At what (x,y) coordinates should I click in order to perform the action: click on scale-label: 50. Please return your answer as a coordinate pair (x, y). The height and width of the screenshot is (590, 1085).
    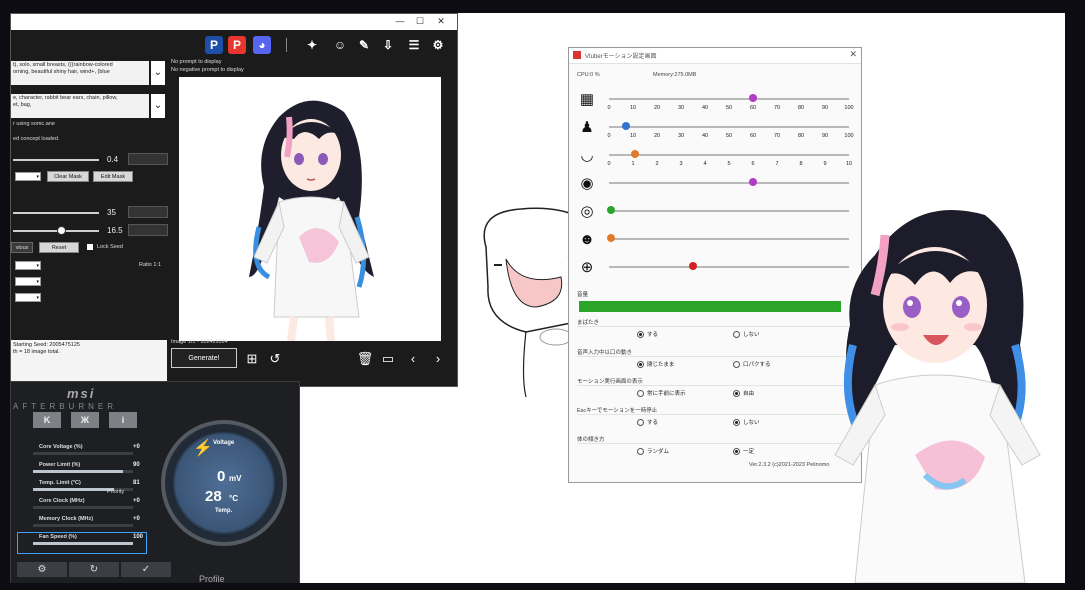
    Looking at the image, I should click on (729, 136).